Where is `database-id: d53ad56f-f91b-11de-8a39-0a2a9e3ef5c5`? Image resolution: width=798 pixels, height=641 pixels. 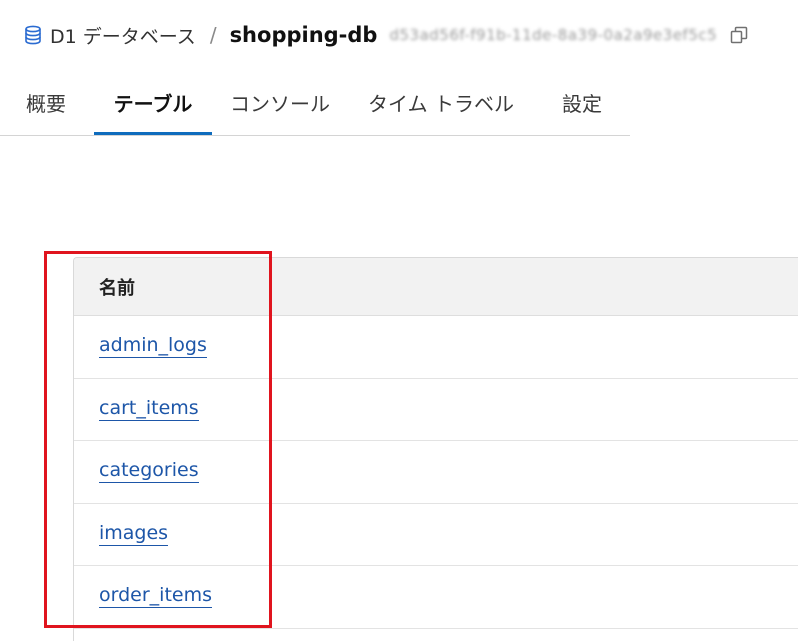
database-id: d53ad56f-f91b-11de-8a39-0a2a9e3ef5c5 is located at coordinates (553, 35).